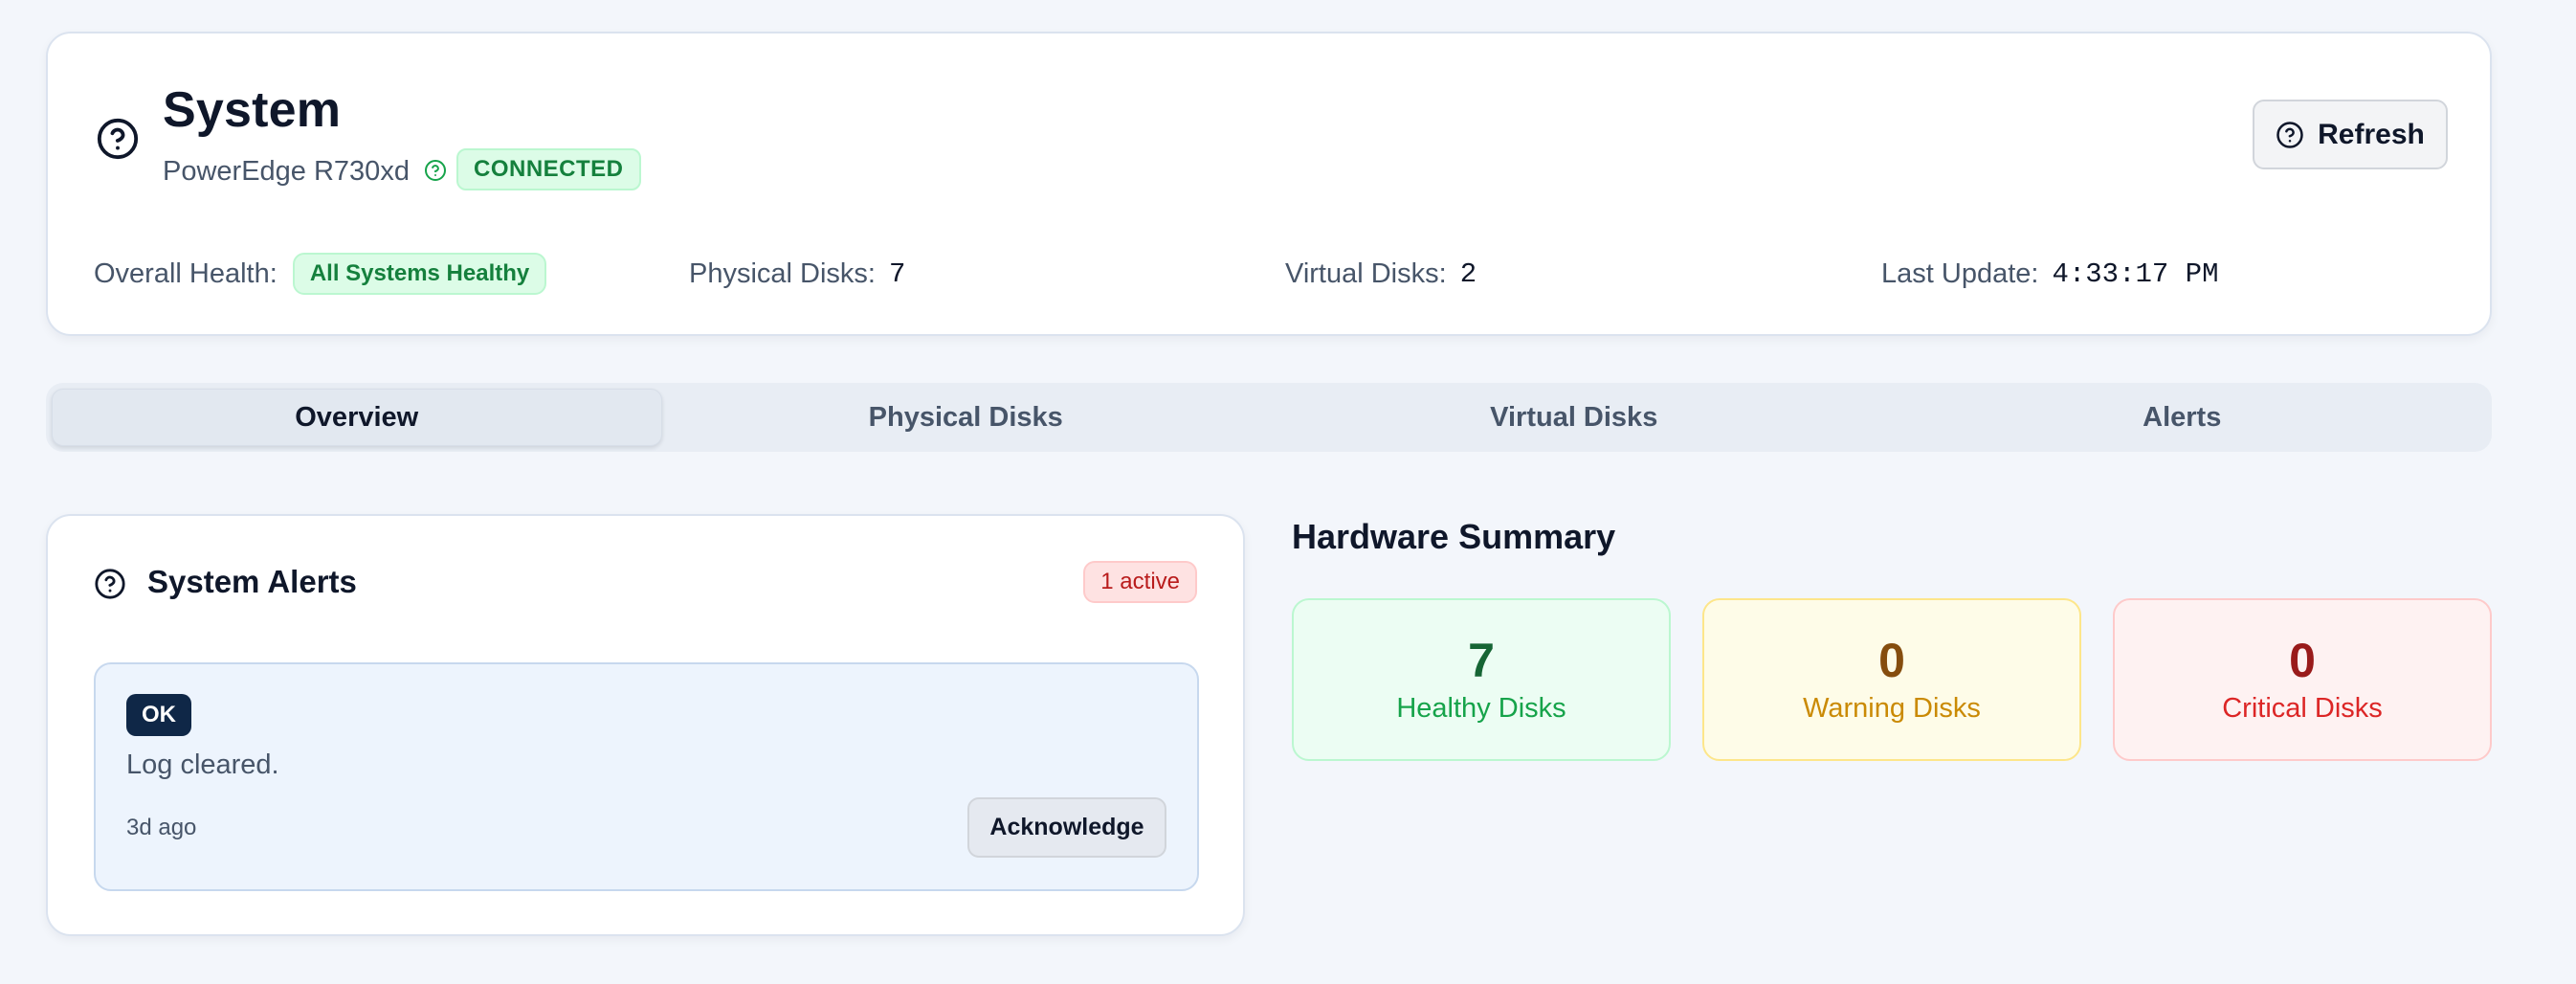 This screenshot has width=2576, height=984. I want to click on critical-disks-label: Critical Disks, so click(2302, 708).